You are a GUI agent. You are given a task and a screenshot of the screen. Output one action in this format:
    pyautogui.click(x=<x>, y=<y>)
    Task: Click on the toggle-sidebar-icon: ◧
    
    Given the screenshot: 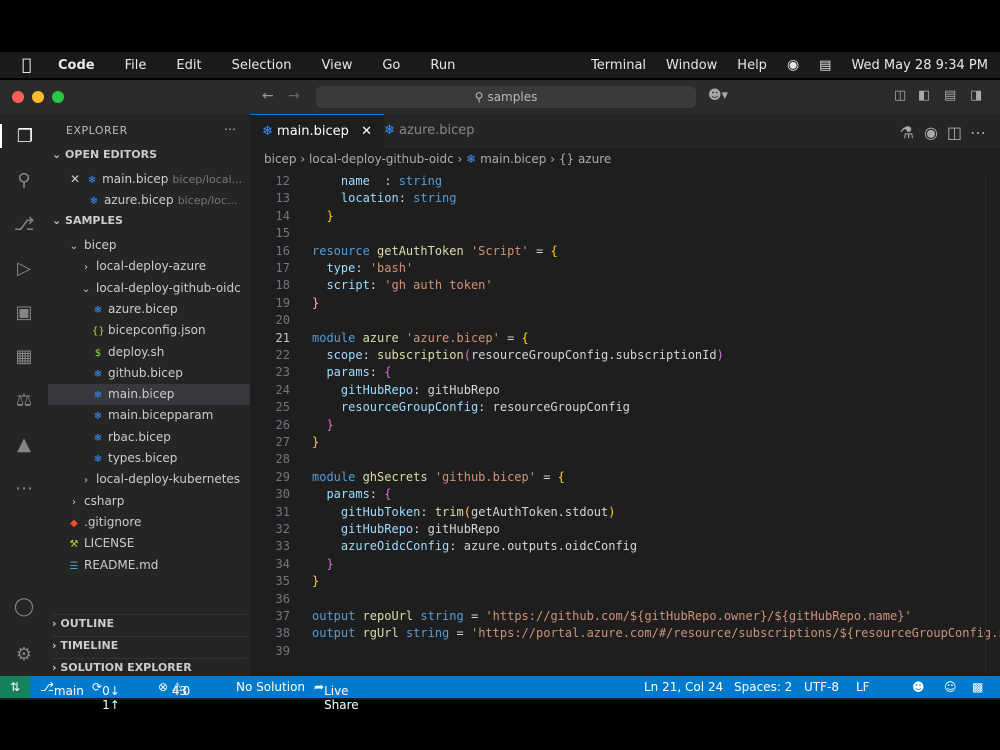 What is the action you would take?
    pyautogui.click(x=924, y=95)
    